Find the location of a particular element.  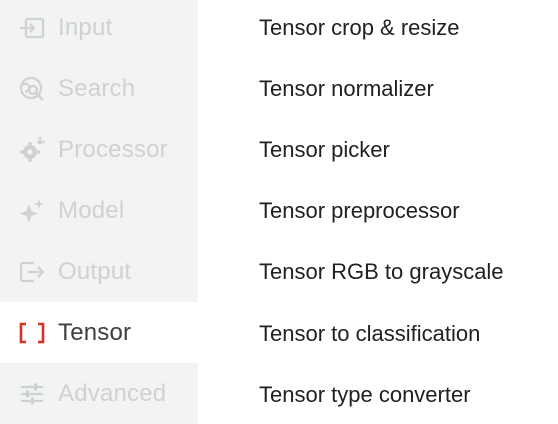

sidebar-item-label: Output is located at coordinates (95, 271).